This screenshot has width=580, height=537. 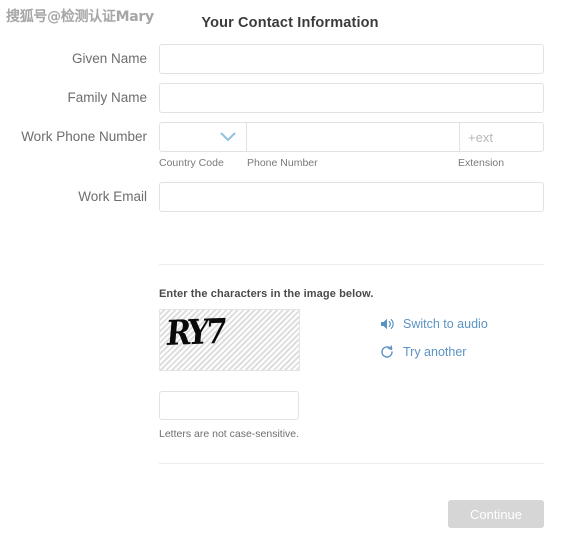 I want to click on sublabel-extension: Extension, so click(x=481, y=163).